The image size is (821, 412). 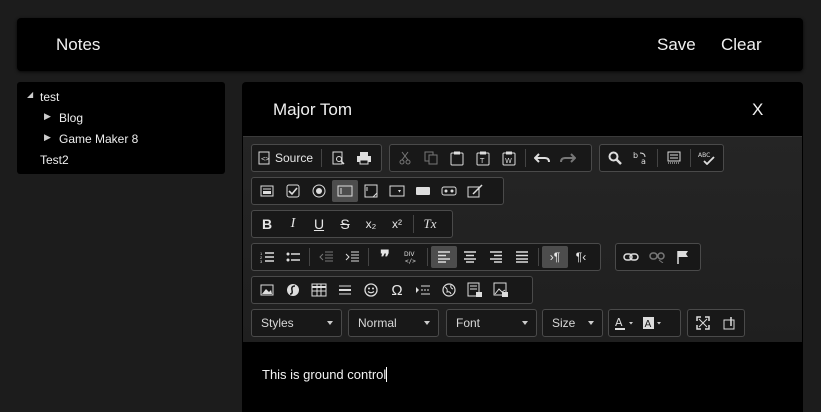 What do you see at coordinates (261, 261) in the screenshot?
I see `svg-text: 3` at bounding box center [261, 261].